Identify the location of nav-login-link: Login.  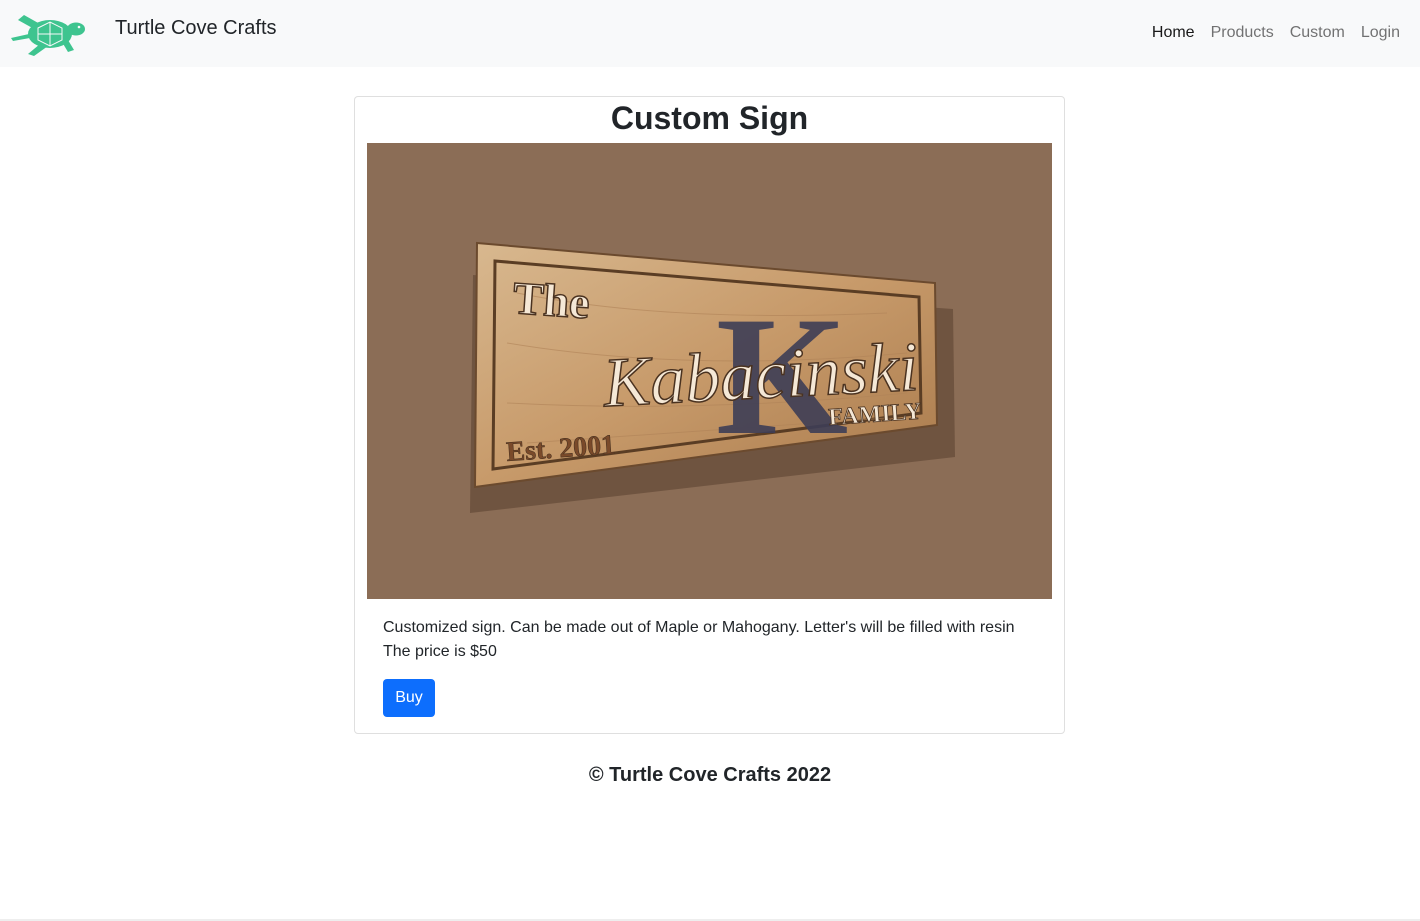
(1380, 33).